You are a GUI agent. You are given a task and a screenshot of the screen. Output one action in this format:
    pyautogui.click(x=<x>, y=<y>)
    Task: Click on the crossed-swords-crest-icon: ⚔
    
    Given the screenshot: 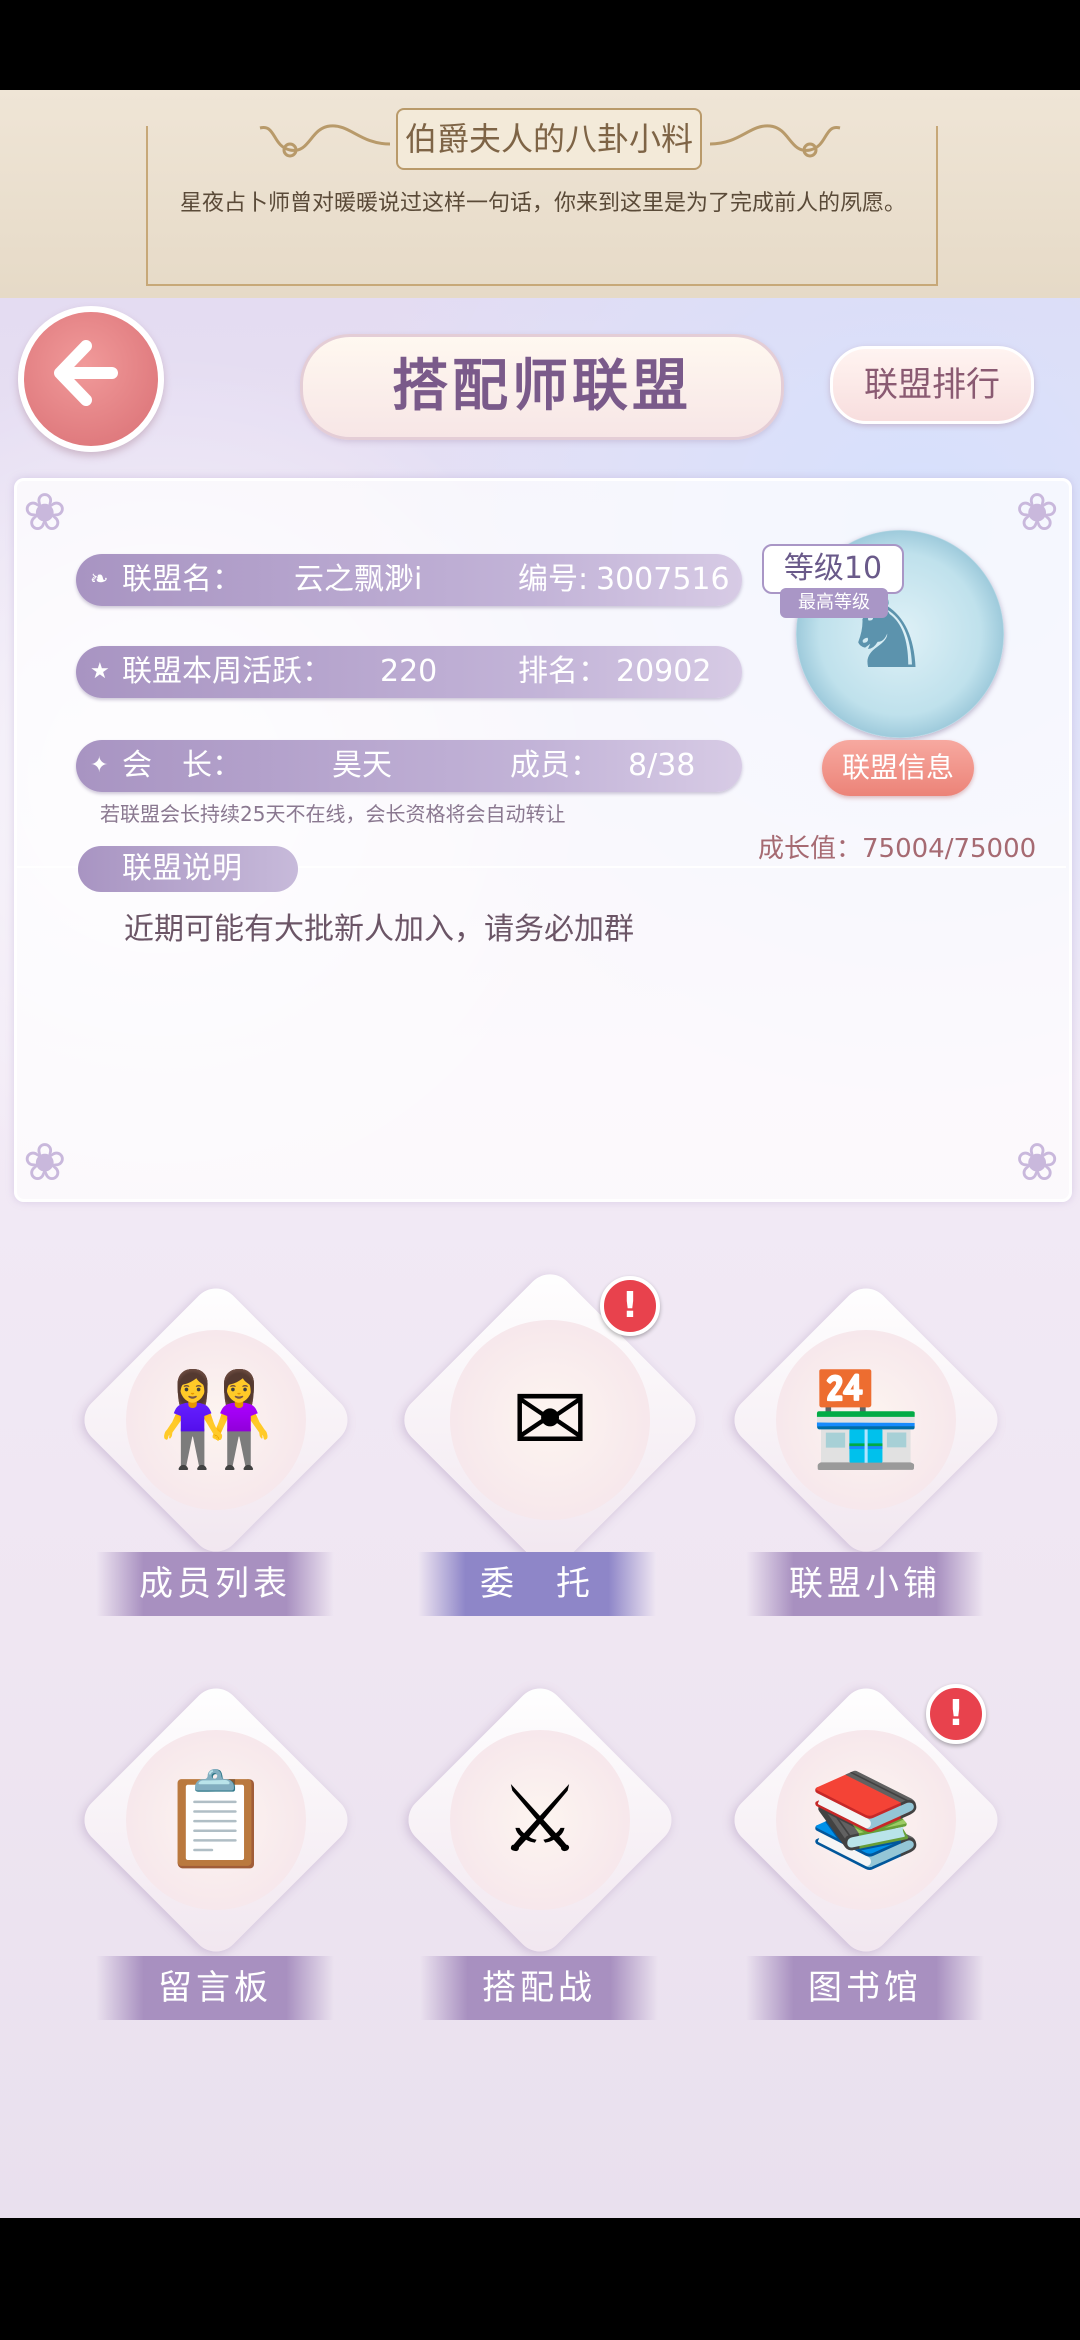 What is the action you would take?
    pyautogui.click(x=540, y=1820)
    